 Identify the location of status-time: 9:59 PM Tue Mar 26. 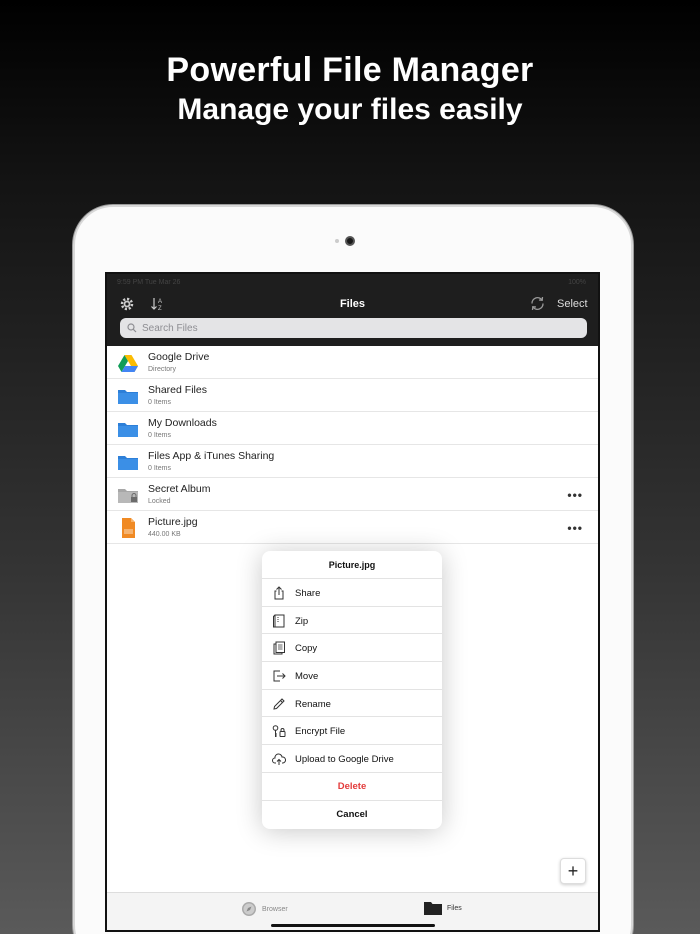
(149, 282).